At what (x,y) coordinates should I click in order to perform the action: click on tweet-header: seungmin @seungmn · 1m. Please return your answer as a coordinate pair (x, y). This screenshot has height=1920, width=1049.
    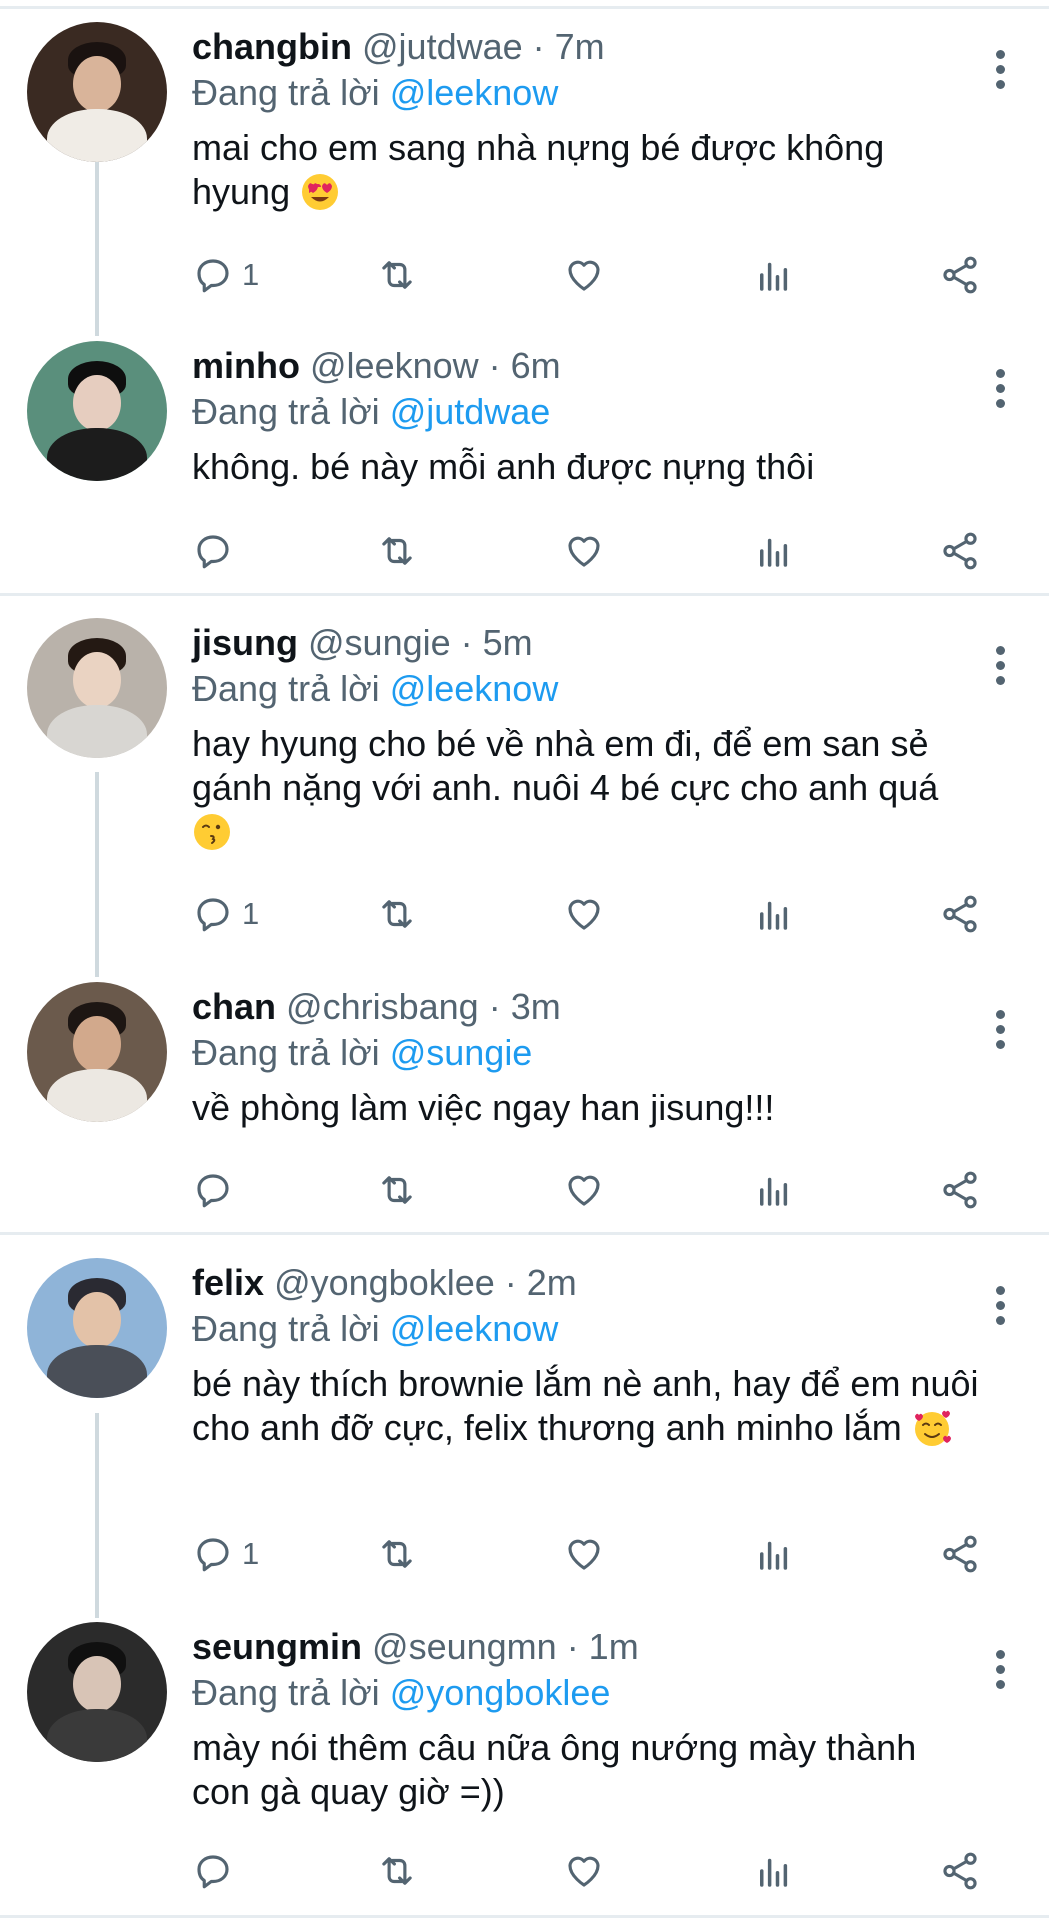
    Looking at the image, I should click on (587, 1647).